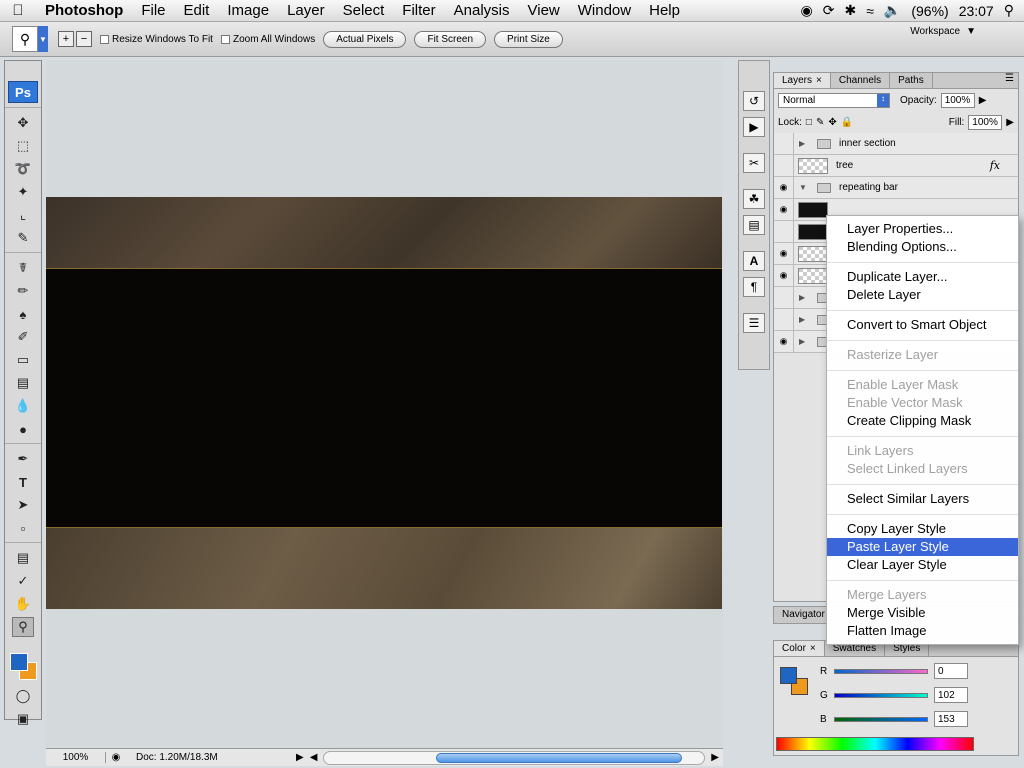 This screenshot has height=768, width=1024. What do you see at coordinates (922, 613) in the screenshot?
I see `context-menu-item-merge-visible: Merge Visible` at bounding box center [922, 613].